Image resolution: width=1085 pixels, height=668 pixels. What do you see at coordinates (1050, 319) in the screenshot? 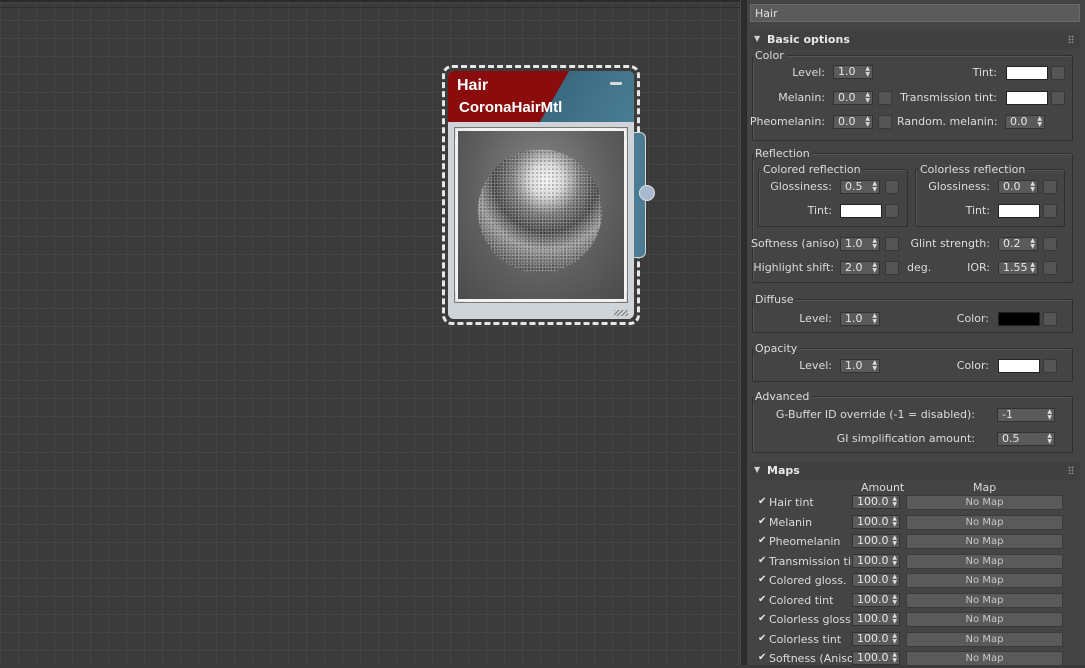
I see `diffuse-map-button` at bounding box center [1050, 319].